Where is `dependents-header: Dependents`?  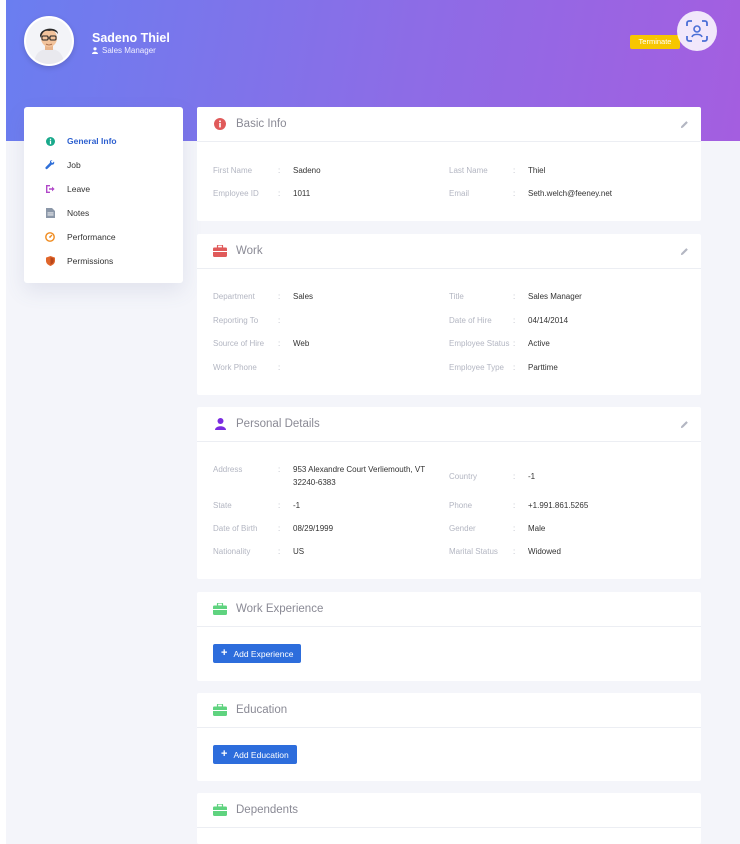
dependents-header: Dependents is located at coordinates (449, 810).